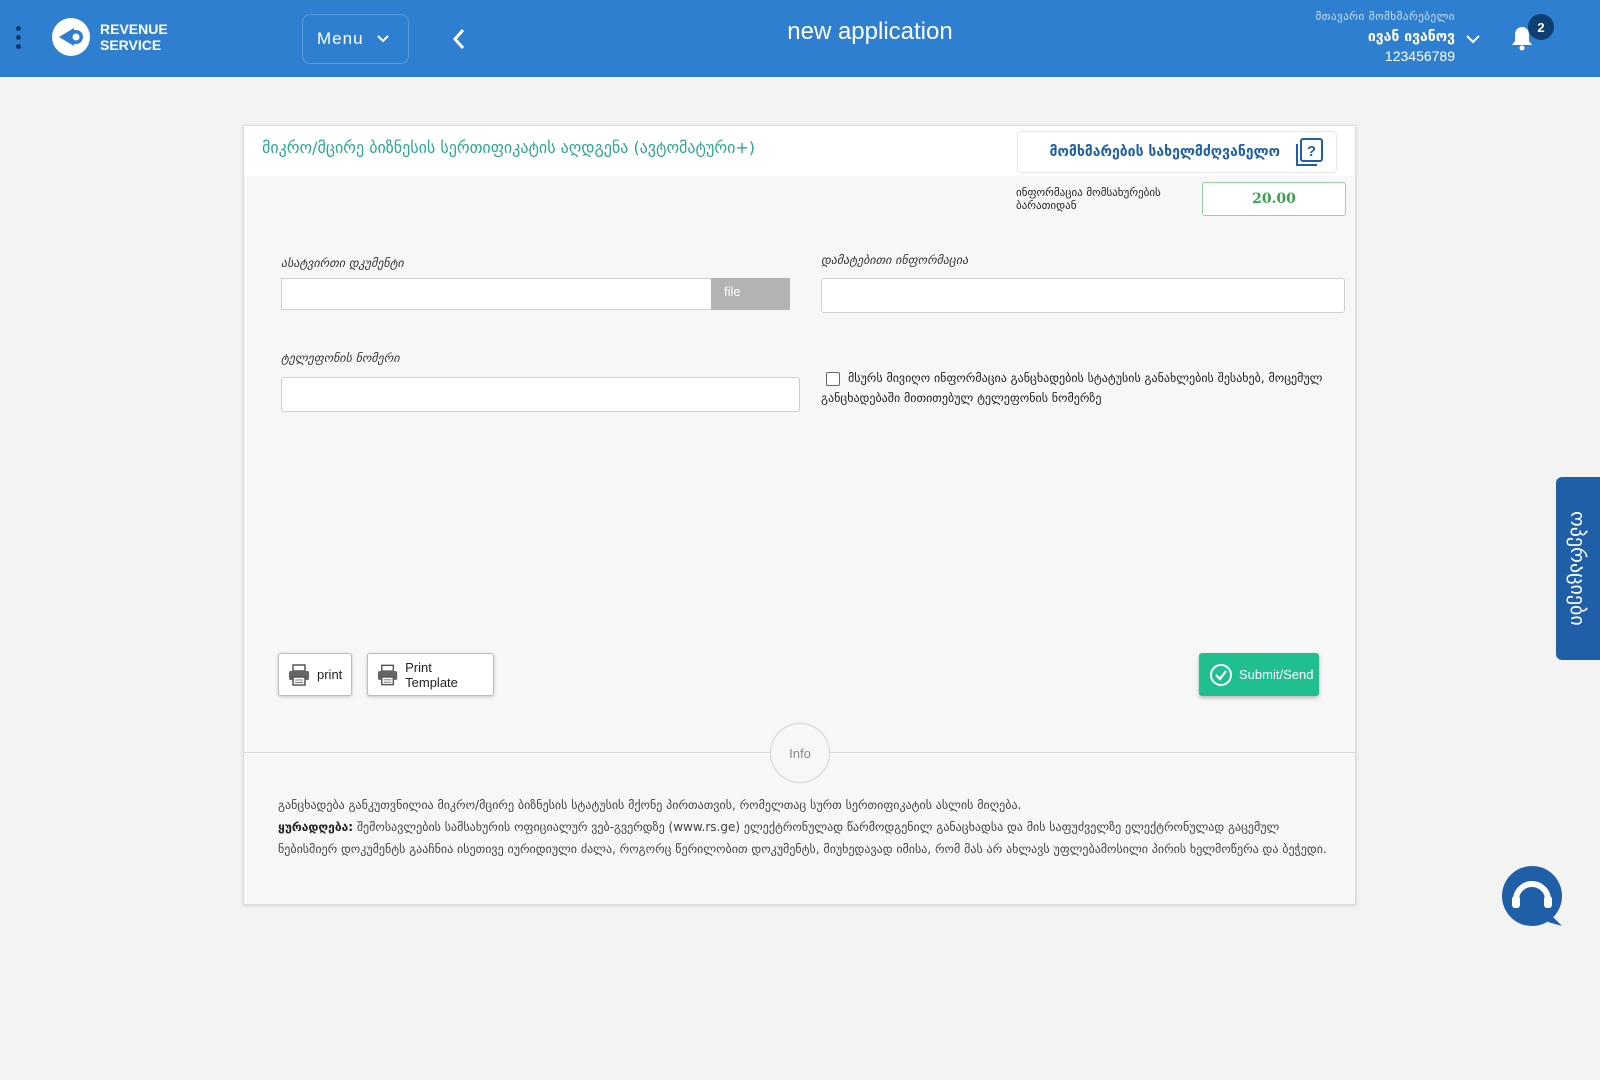  What do you see at coordinates (1276, 674) in the screenshot?
I see `submit-send-label: Submit/Send` at bounding box center [1276, 674].